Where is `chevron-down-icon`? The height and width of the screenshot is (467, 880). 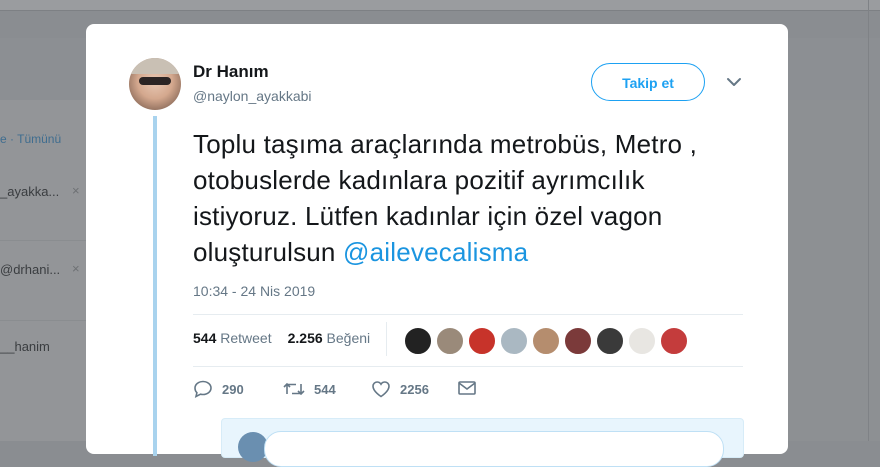
chevron-down-icon is located at coordinates (734, 82).